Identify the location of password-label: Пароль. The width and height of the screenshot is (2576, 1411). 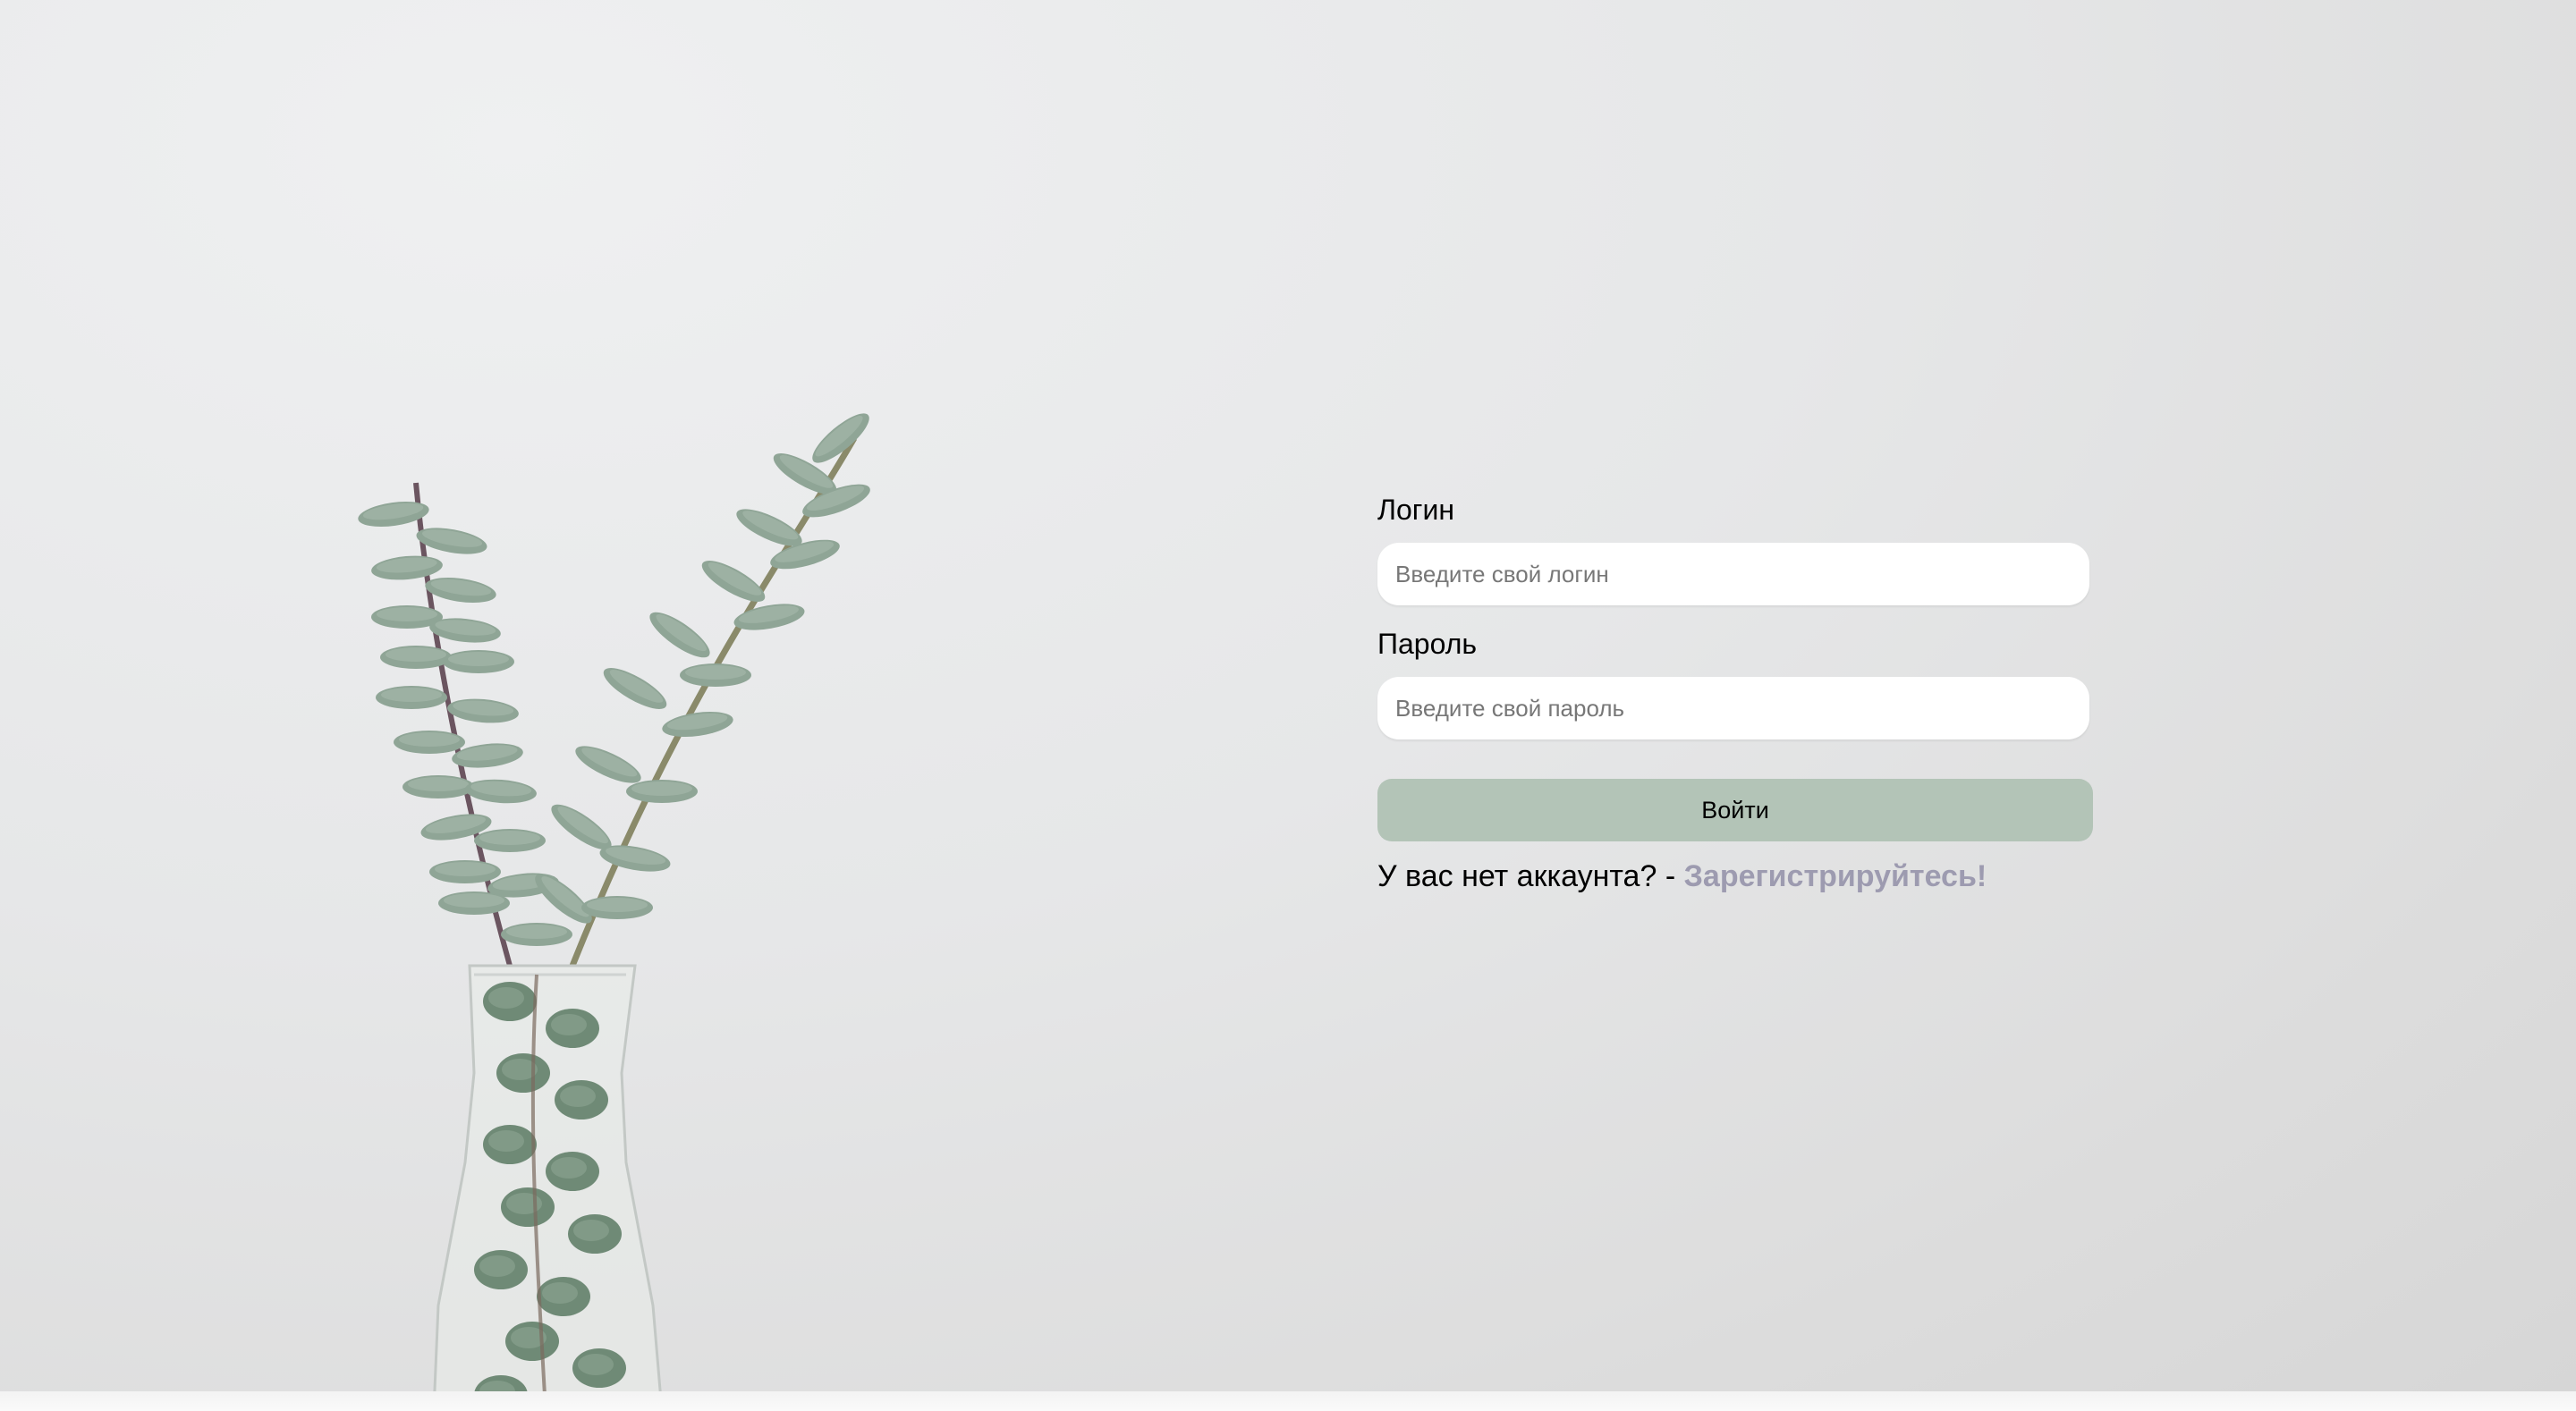
(1427, 644).